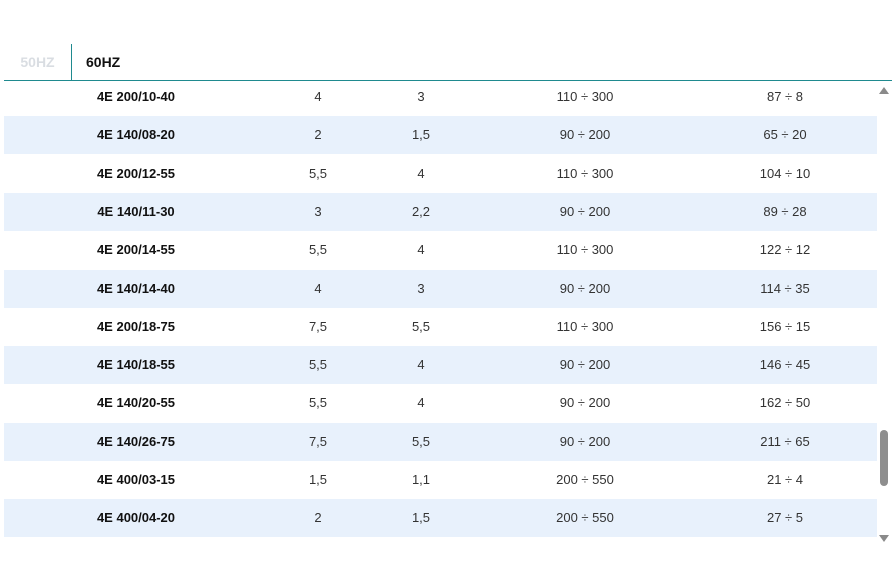  Describe the element at coordinates (785, 250) in the screenshot. I see `head-range-cell: 122 ÷ 12` at that location.